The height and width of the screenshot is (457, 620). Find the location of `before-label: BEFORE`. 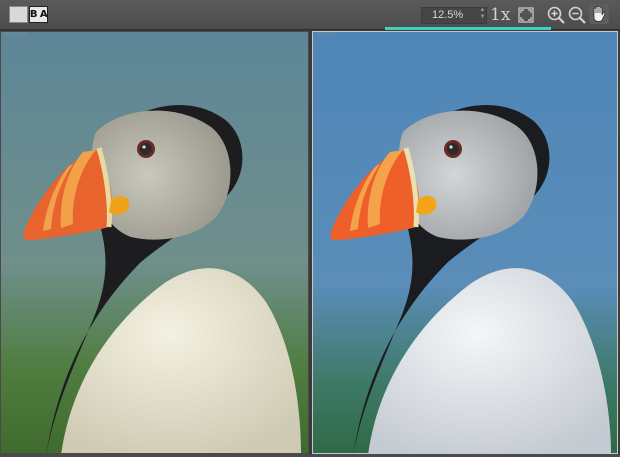

before-label: BEFORE is located at coordinates (16, 35).